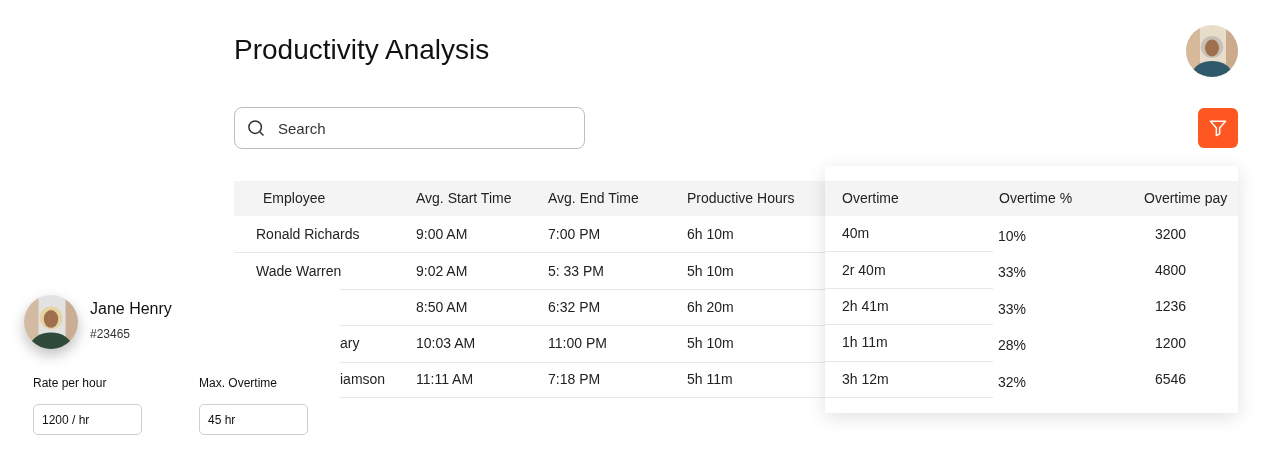 The image size is (1270, 465). What do you see at coordinates (1012, 345) in the screenshot?
I see `table-cell: 28%` at bounding box center [1012, 345].